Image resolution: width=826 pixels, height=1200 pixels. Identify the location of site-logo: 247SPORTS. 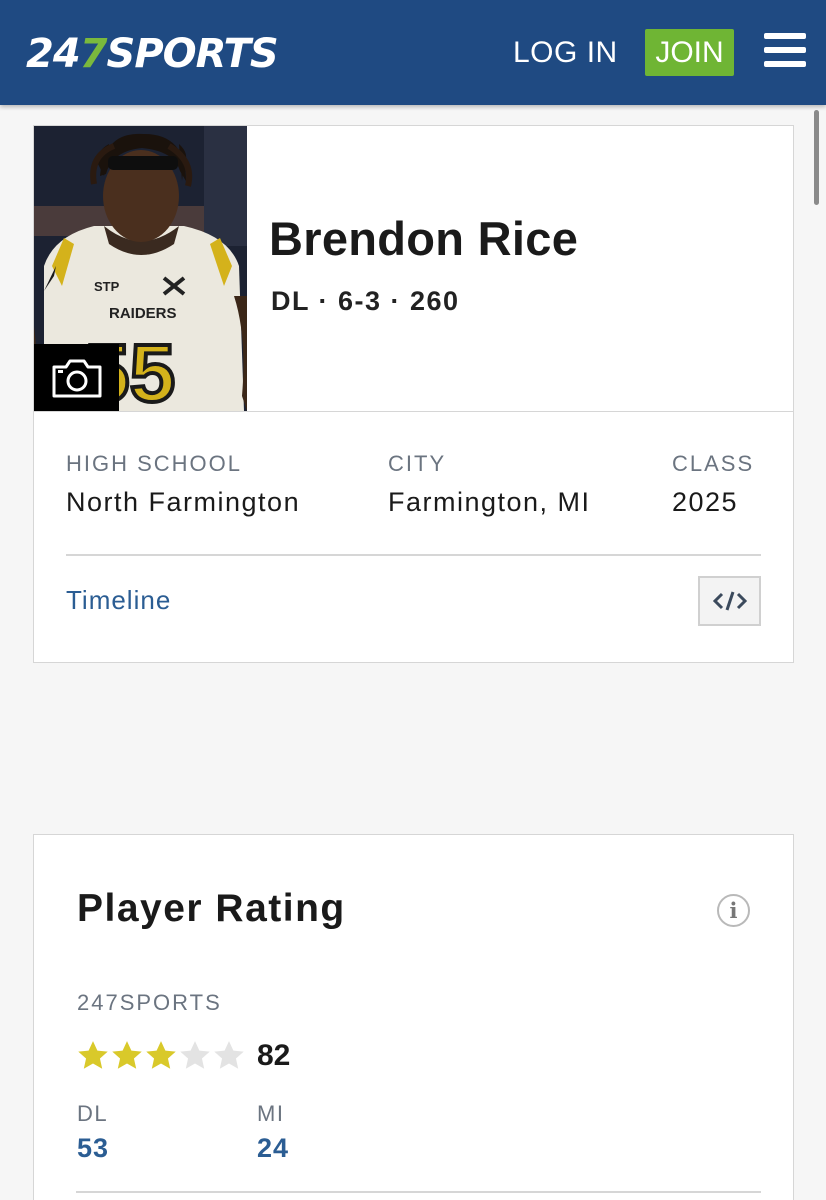
(152, 54).